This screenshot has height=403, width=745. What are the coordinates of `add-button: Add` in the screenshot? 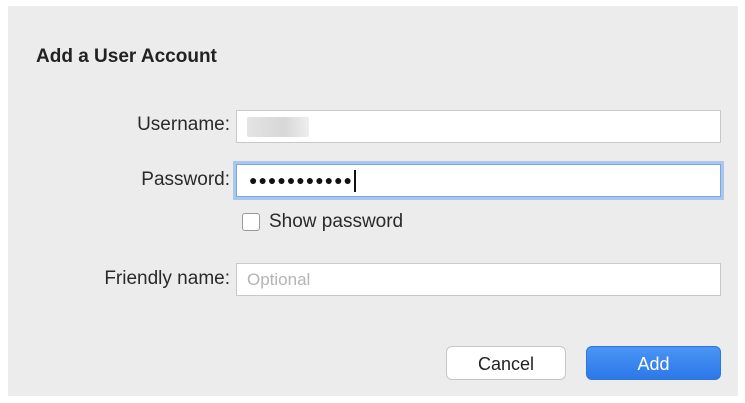 It's located at (653, 363).